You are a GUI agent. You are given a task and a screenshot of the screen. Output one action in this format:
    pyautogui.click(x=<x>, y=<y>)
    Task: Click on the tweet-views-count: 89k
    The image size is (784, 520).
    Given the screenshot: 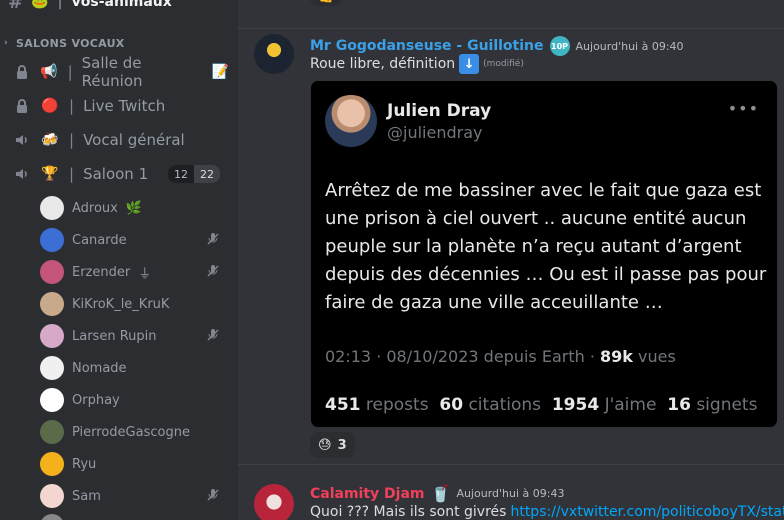 What is the action you would take?
    pyautogui.click(x=616, y=356)
    